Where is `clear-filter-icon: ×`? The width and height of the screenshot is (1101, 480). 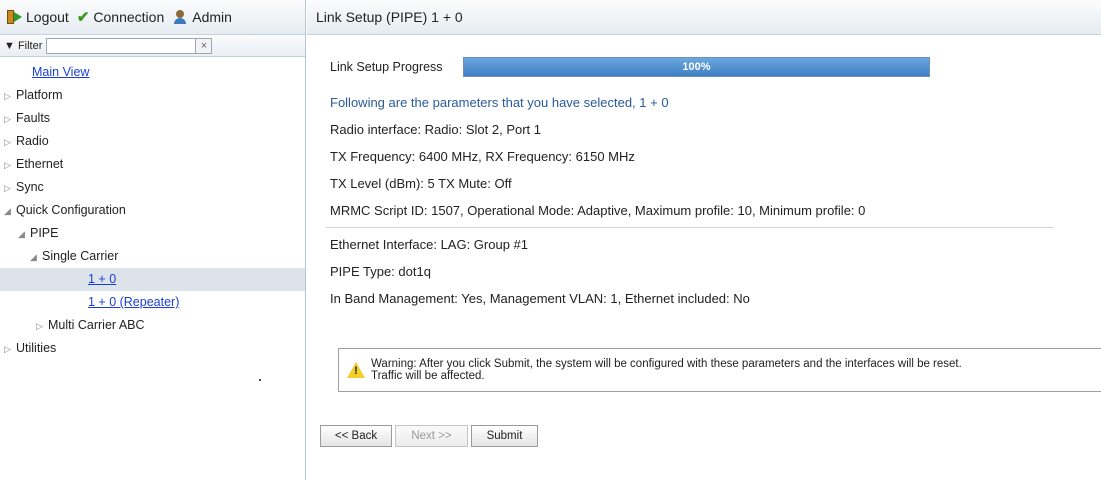
clear-filter-icon: × is located at coordinates (204, 45).